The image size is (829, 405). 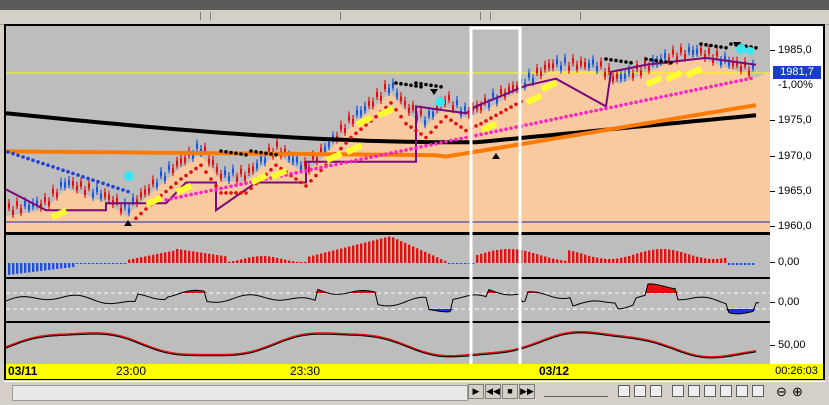 What do you see at coordinates (580, 16) in the screenshot?
I see `toolbar-divider` at bounding box center [580, 16].